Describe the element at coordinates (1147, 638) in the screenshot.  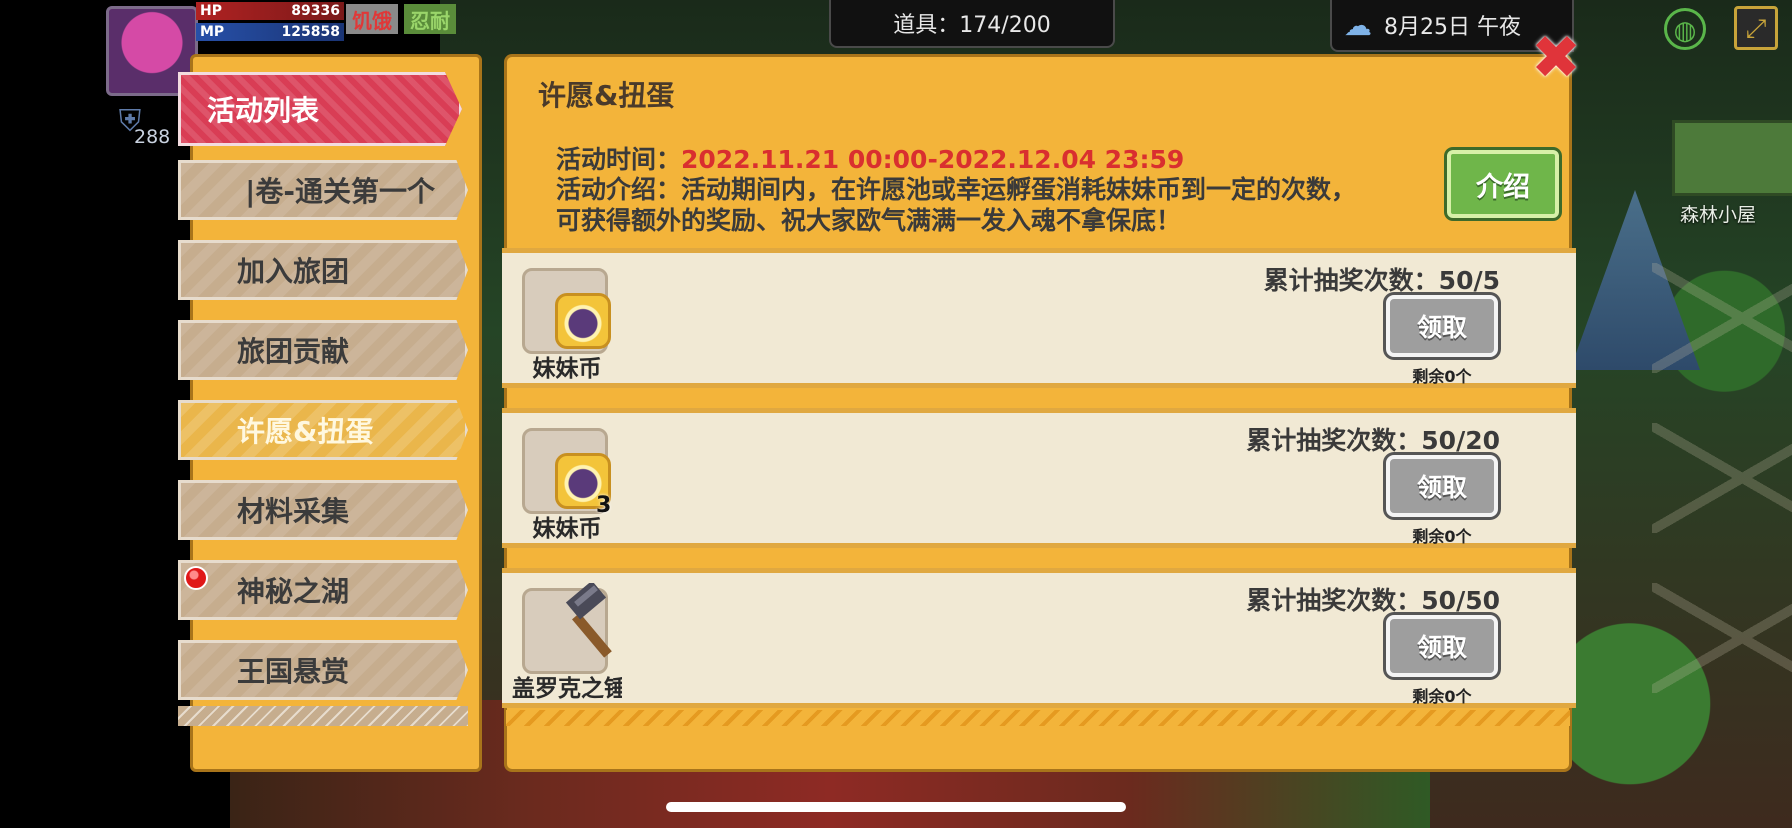
I see `reward-row: 盖罗克之锤 累计抽奖次数：50/50 领取 剩余0个` at that location.